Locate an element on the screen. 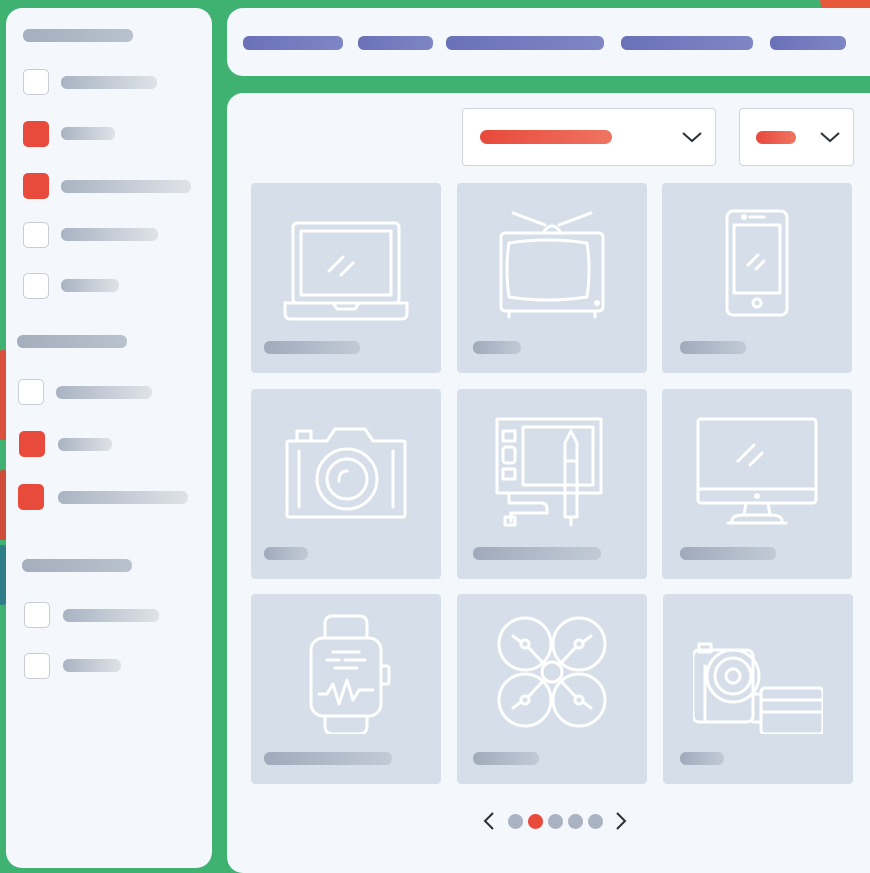 Image resolution: width=870 pixels, height=873 pixels. smartwatch-icon is located at coordinates (350, 674).